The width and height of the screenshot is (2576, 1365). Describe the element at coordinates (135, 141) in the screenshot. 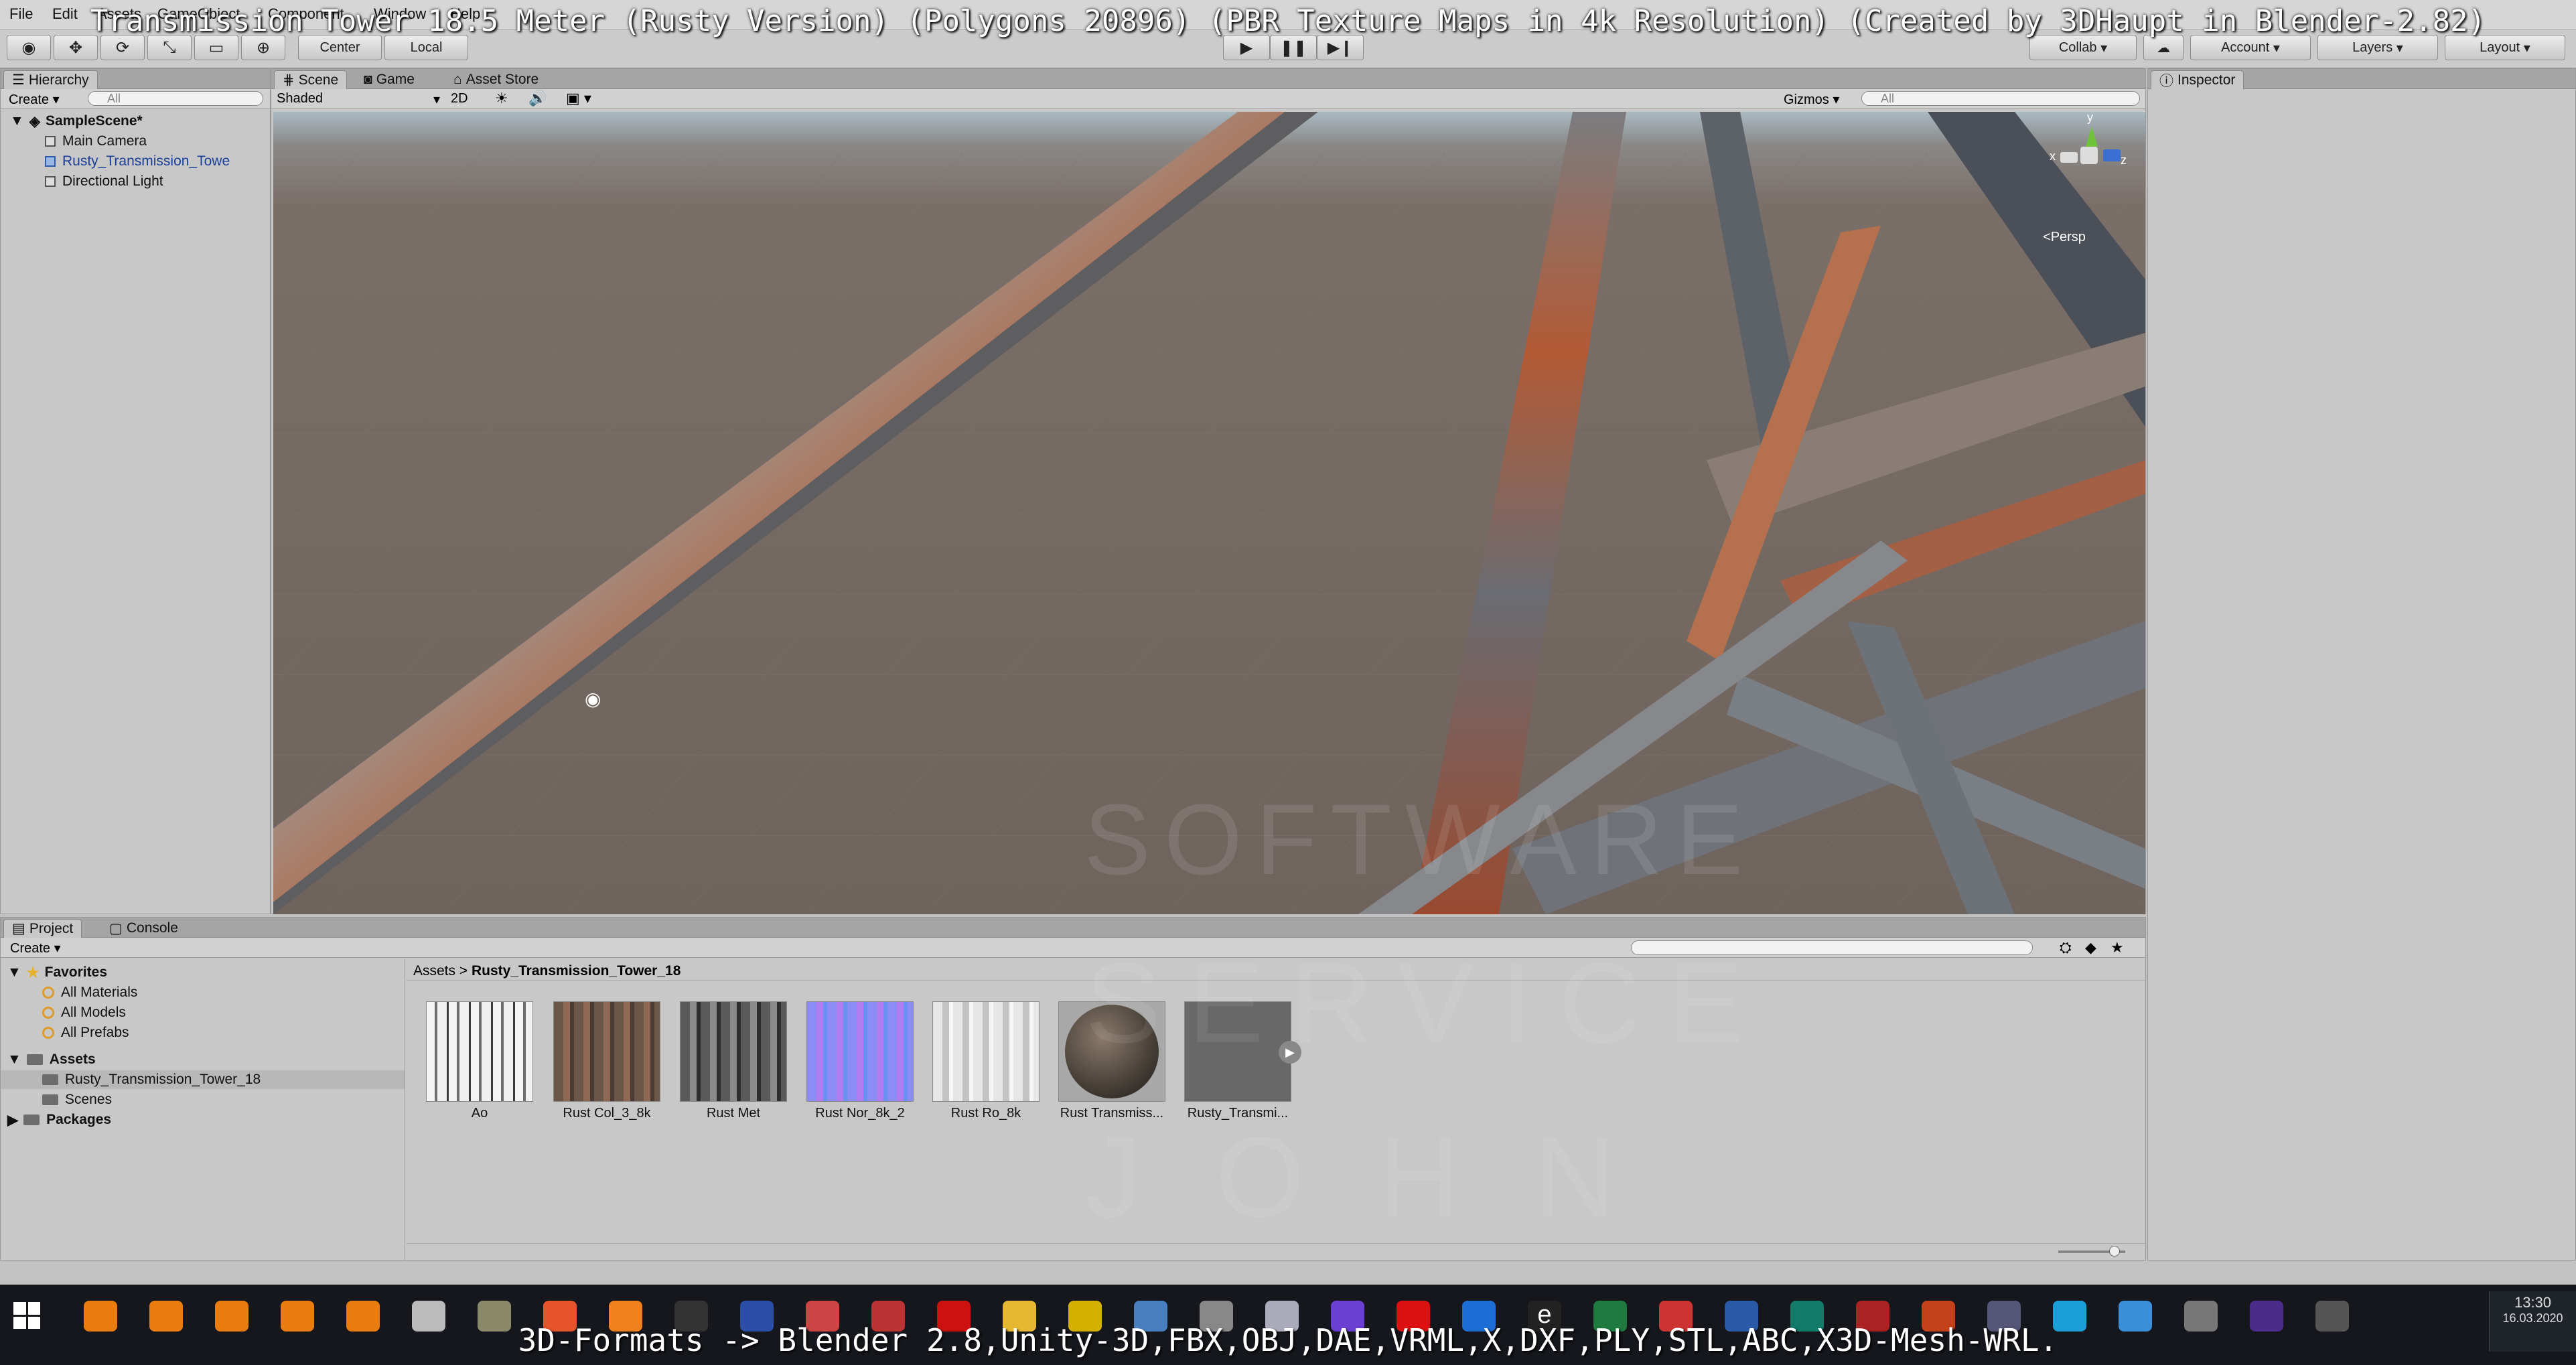

I see `hierarchy-item-main-camera: Main Camera` at that location.